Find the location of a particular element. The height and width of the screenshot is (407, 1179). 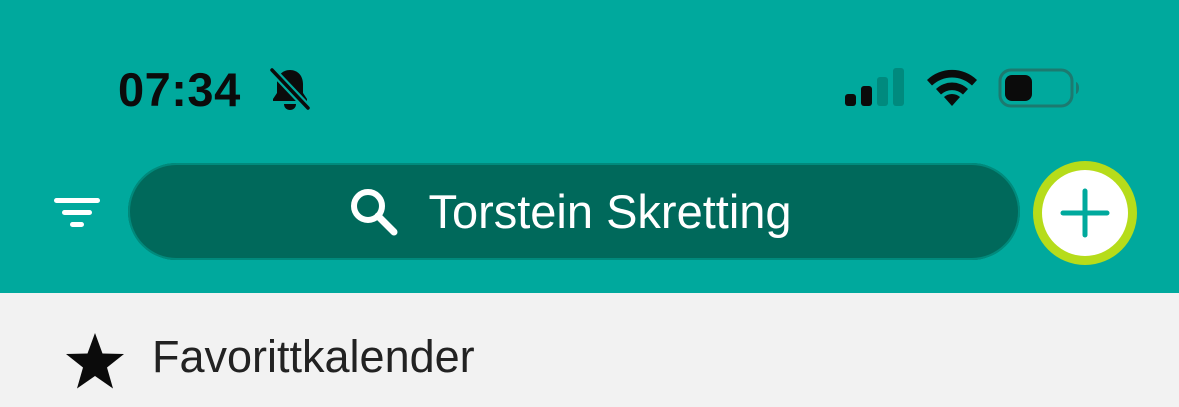

search-value: Torstein Skretting is located at coordinates (610, 211).